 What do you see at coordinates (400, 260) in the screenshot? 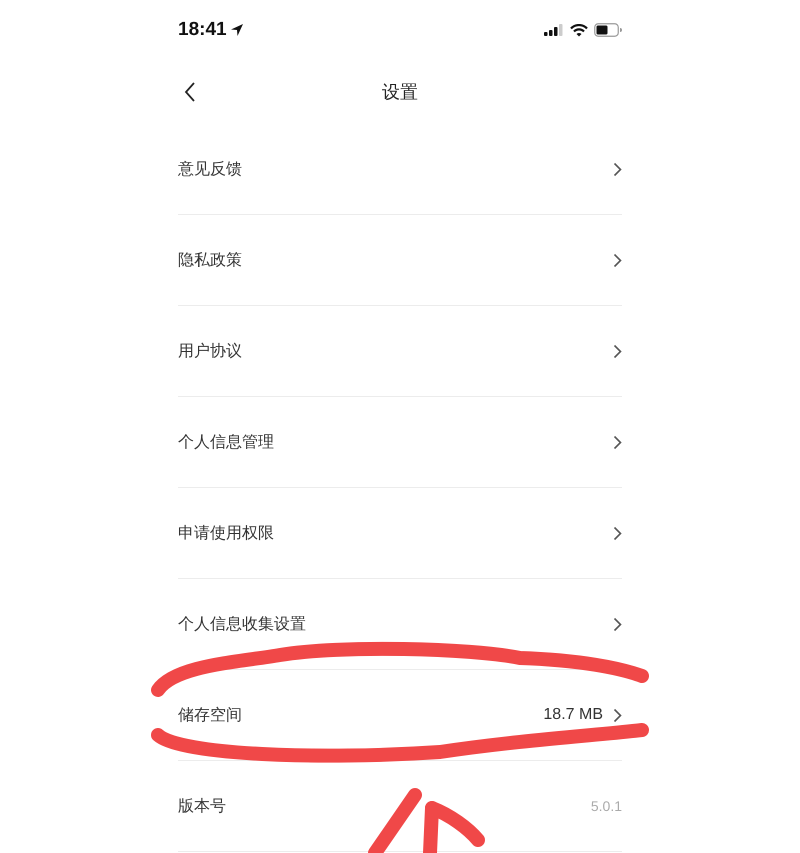
I see `settings-row: 隐私政策` at bounding box center [400, 260].